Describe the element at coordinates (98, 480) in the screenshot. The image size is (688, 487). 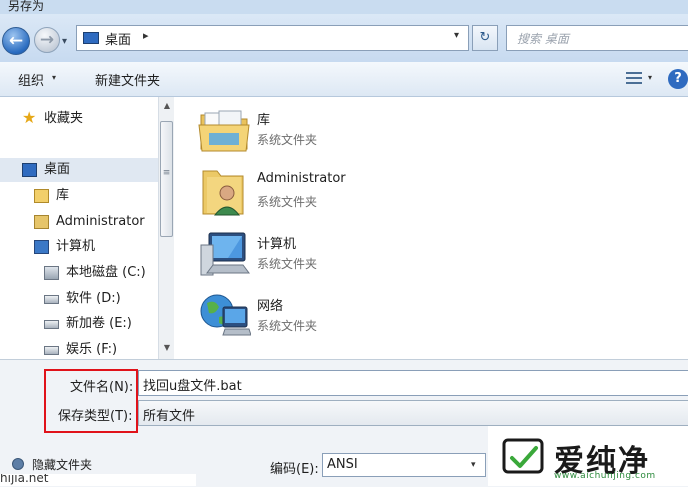
I see `corner-watermark: hijia.net` at that location.